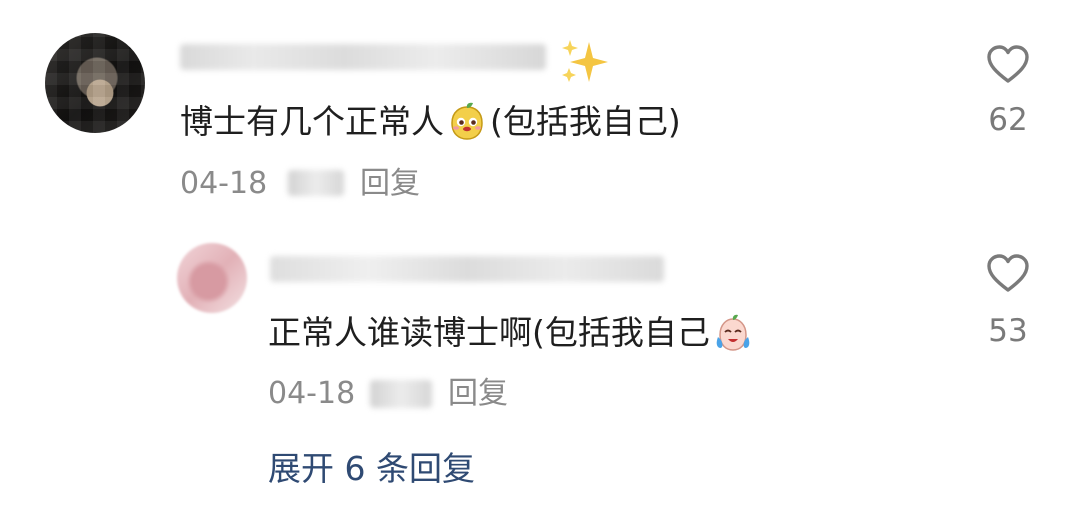 The width and height of the screenshot is (1080, 510). I want to click on reply-text-part: 正常人谁读博士啊(包括我自己, so click(489, 332).